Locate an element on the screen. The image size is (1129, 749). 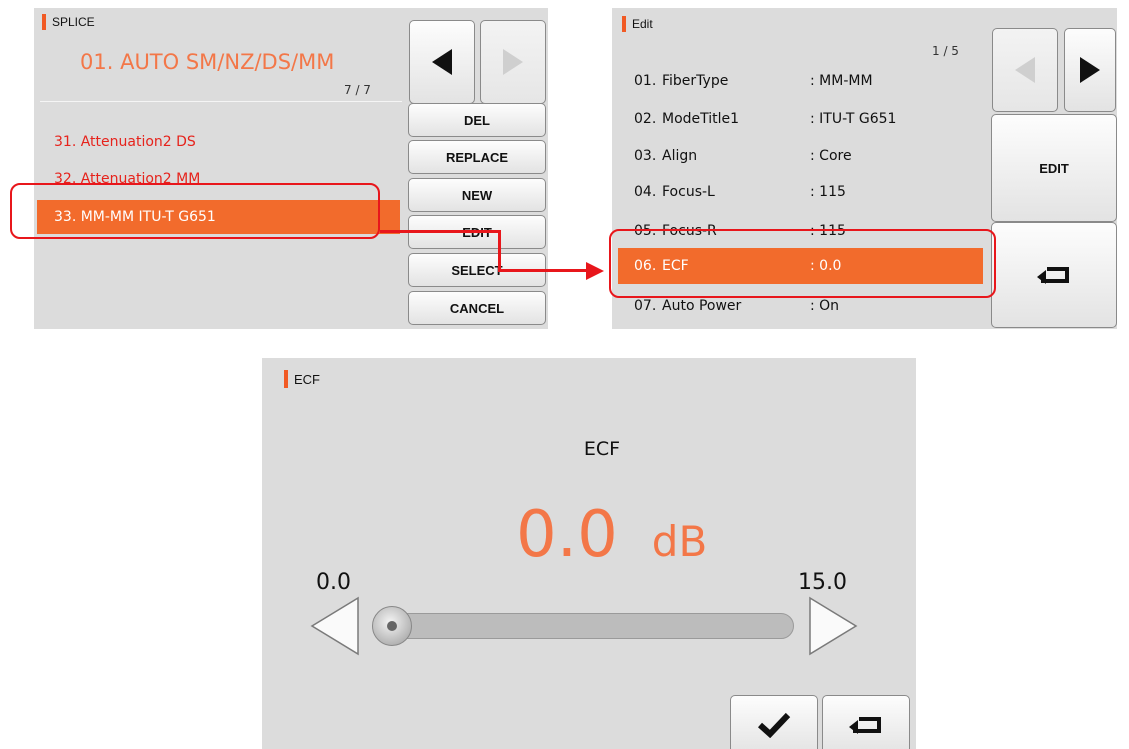
row-name: Align is located at coordinates (680, 156).